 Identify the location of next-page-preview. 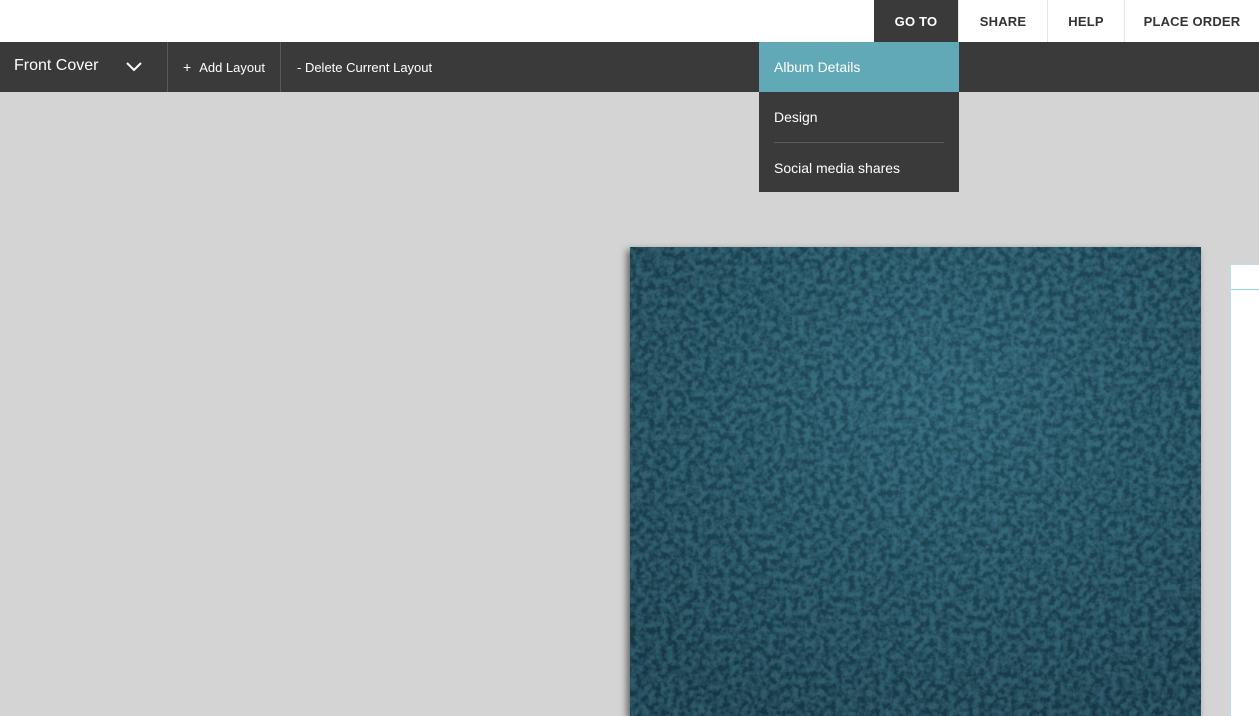
(1244, 490).